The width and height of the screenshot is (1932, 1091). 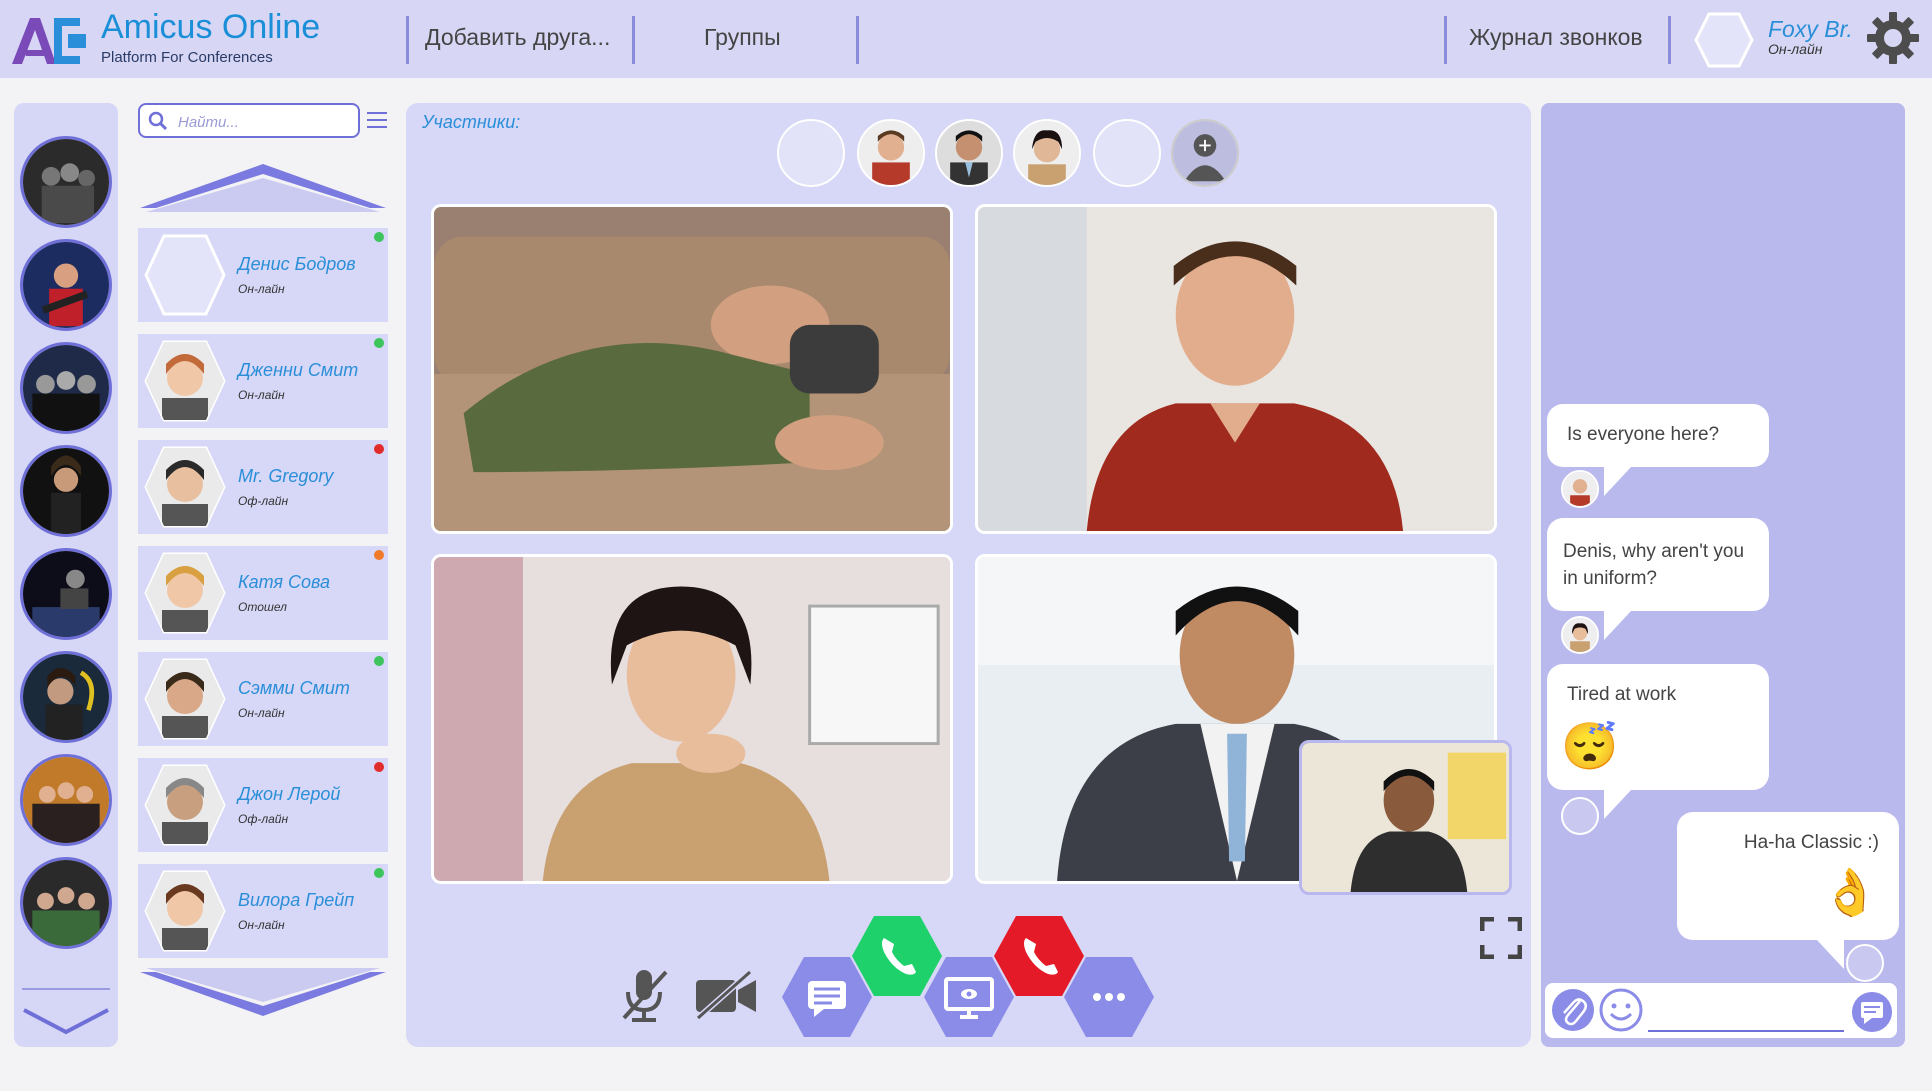 What do you see at coordinates (1724, 40) in the screenshot?
I see `user-avatar` at bounding box center [1724, 40].